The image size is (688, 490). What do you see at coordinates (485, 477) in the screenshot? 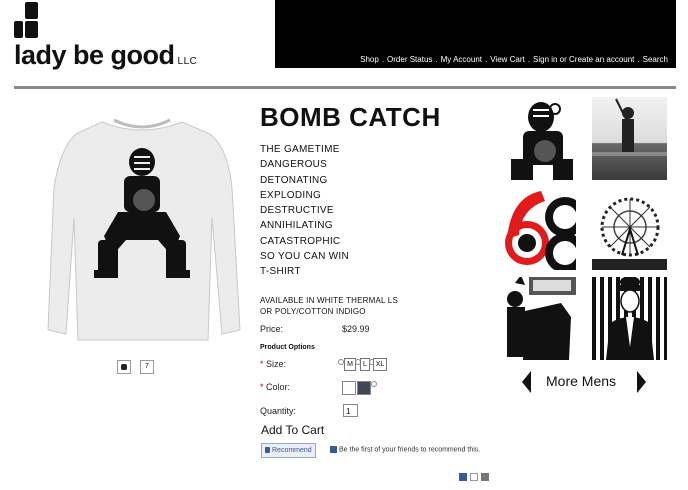
I see `print-icon` at bounding box center [485, 477].